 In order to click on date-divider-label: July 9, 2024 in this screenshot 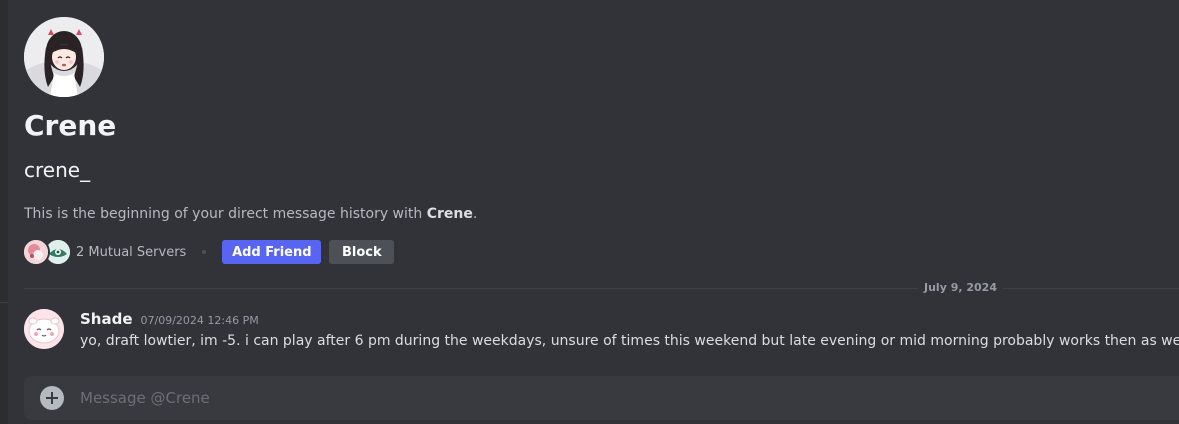, I will do `click(960, 288)`.